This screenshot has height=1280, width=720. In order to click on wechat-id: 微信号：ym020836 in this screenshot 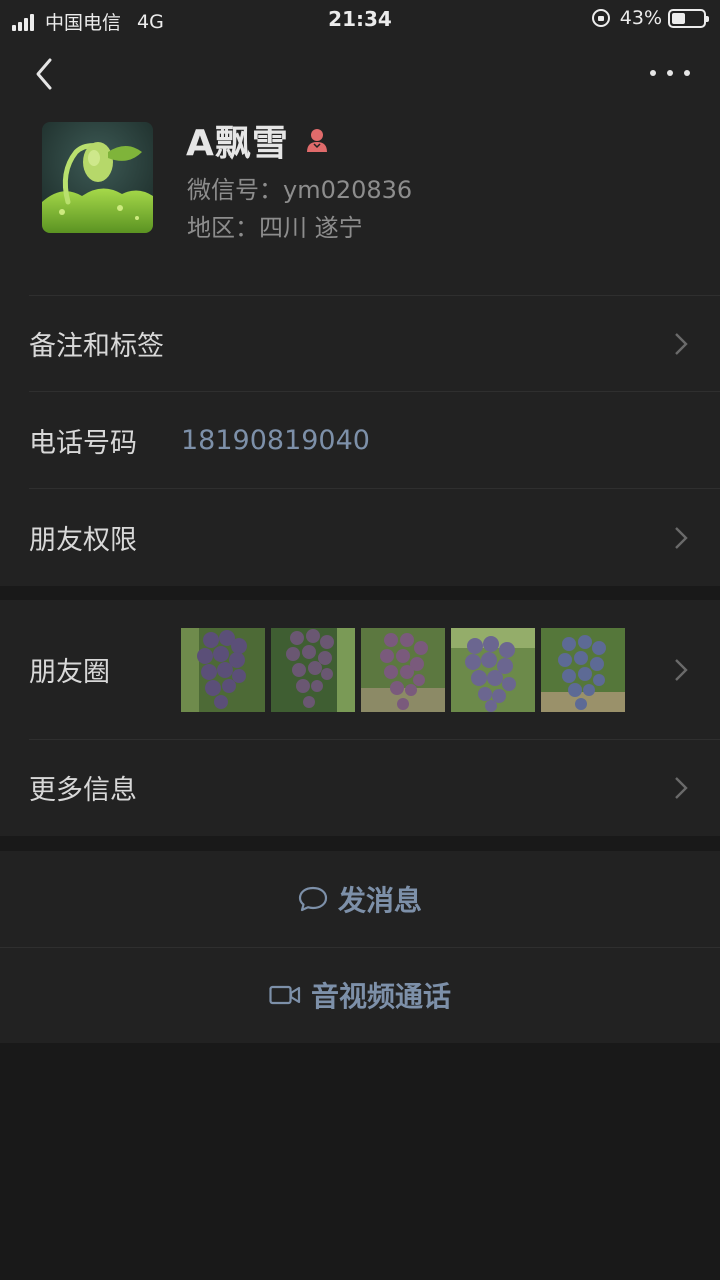, I will do `click(300, 190)`.